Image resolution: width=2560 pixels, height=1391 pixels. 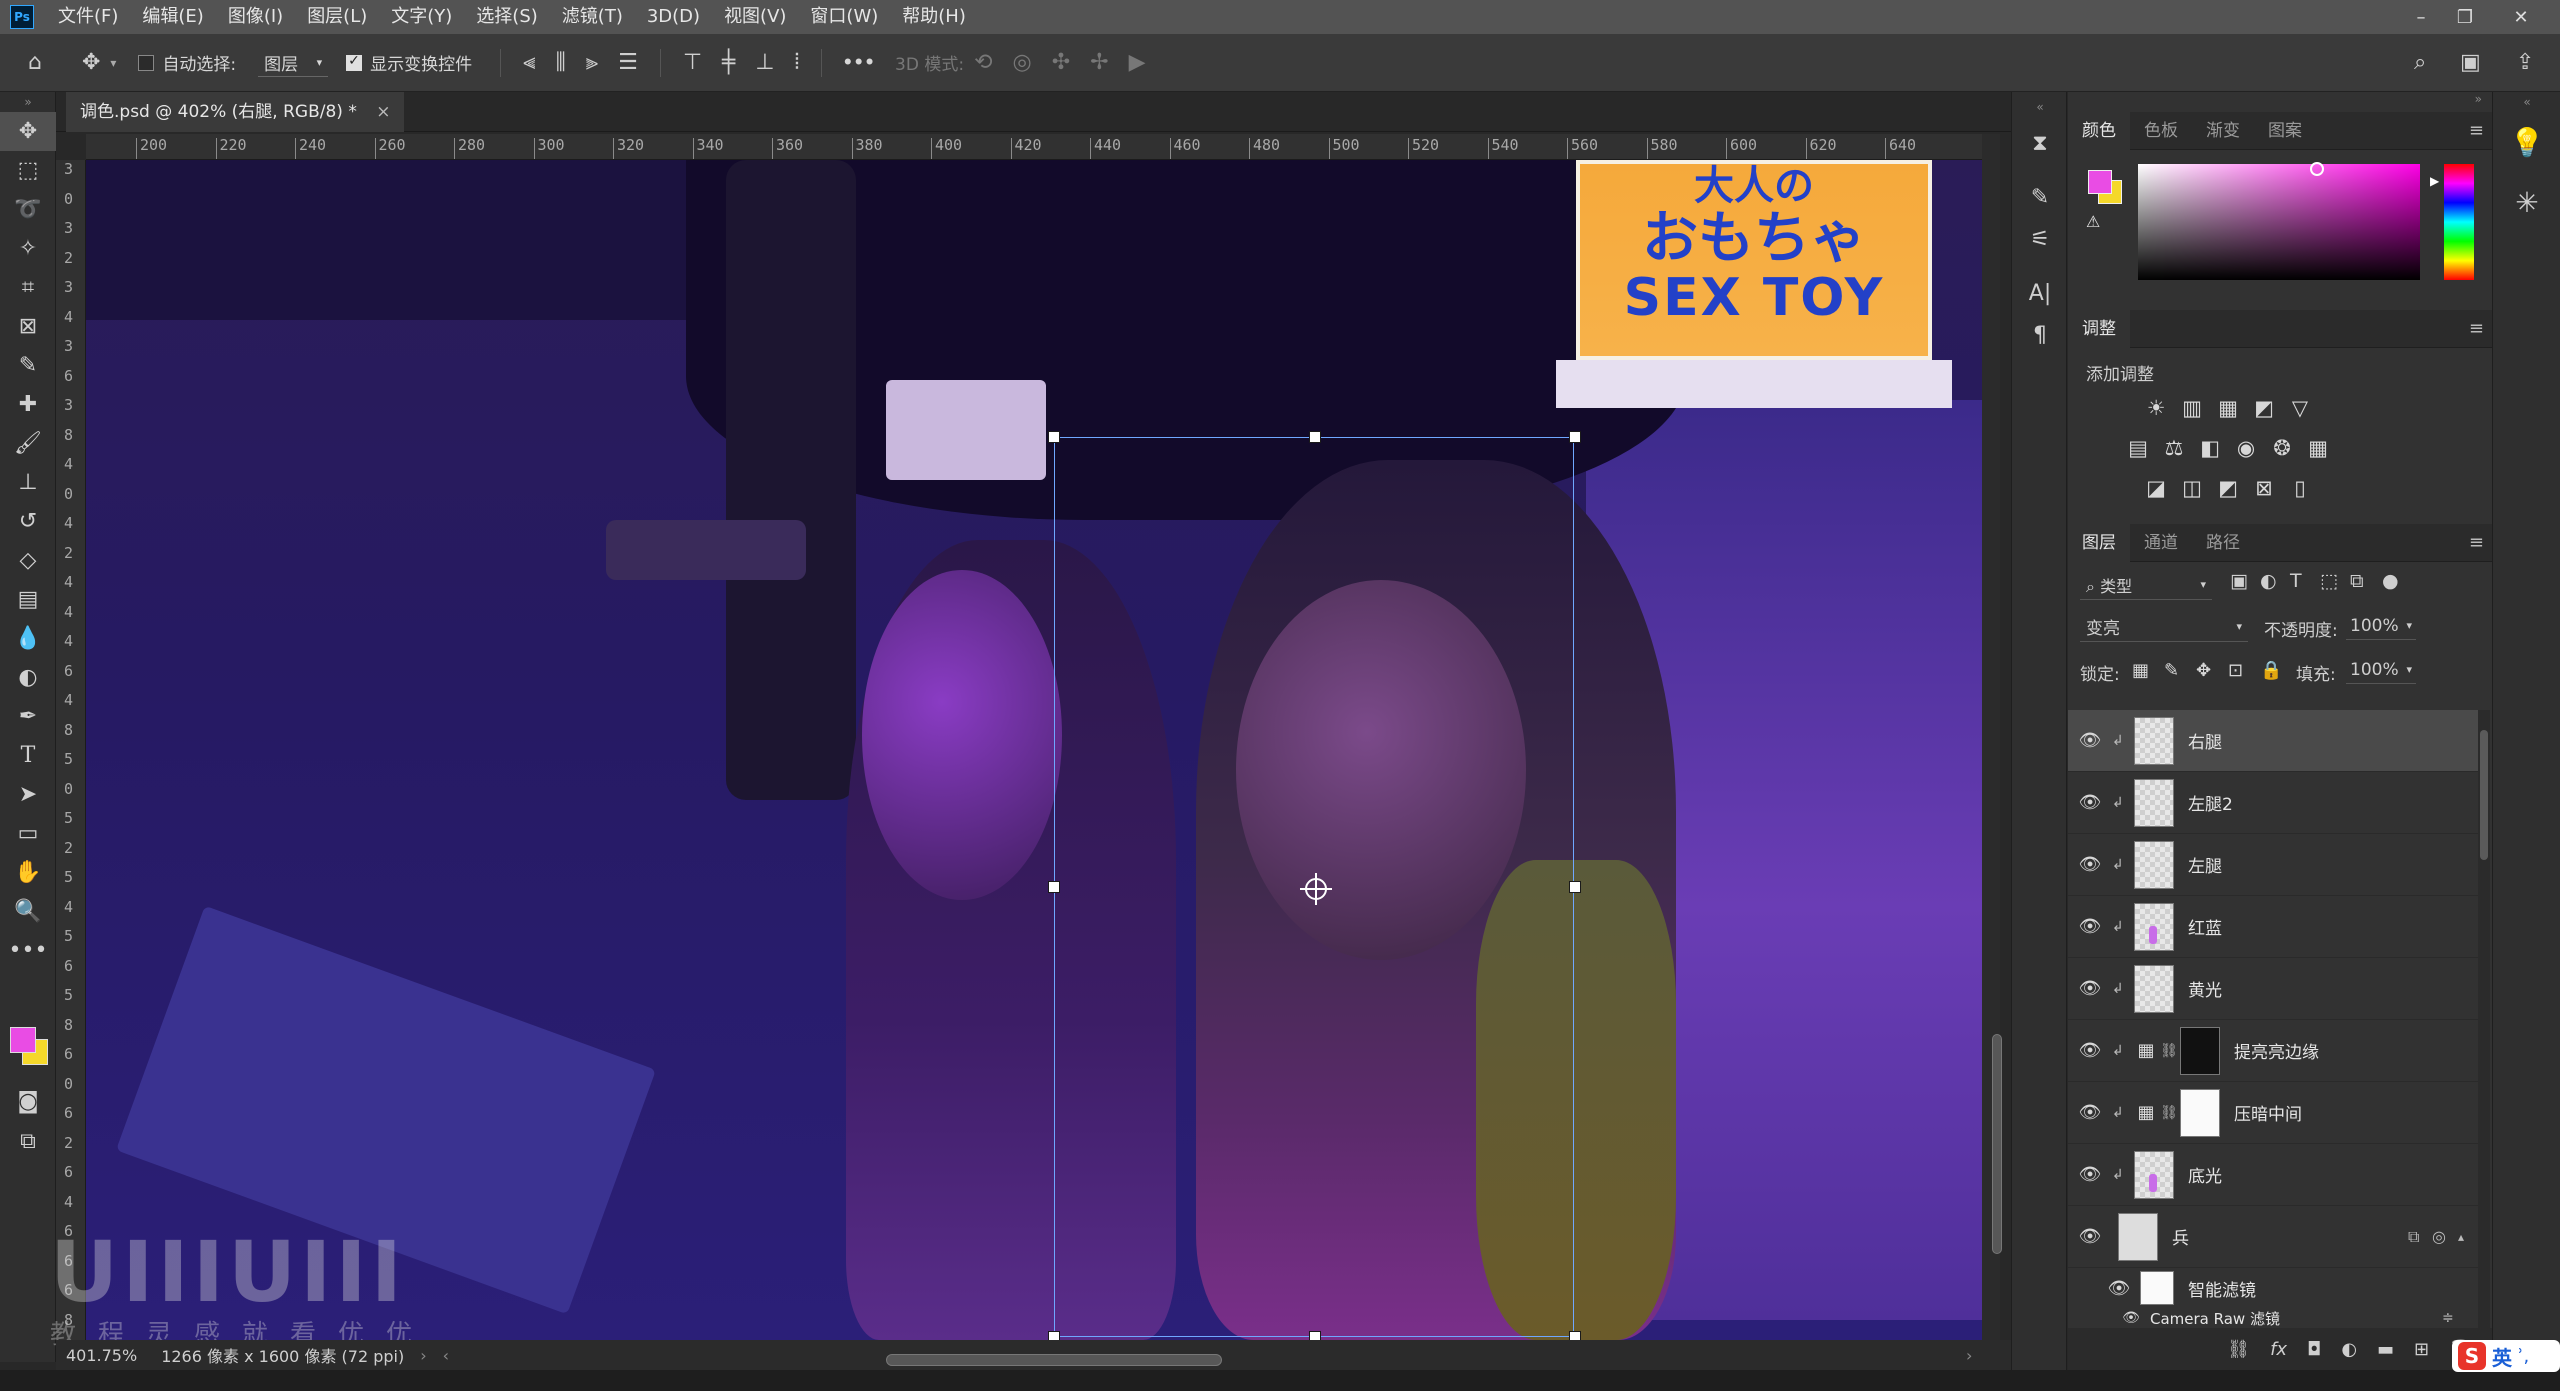 I want to click on lock-artboard-icon: ⊡, so click(x=2235, y=670).